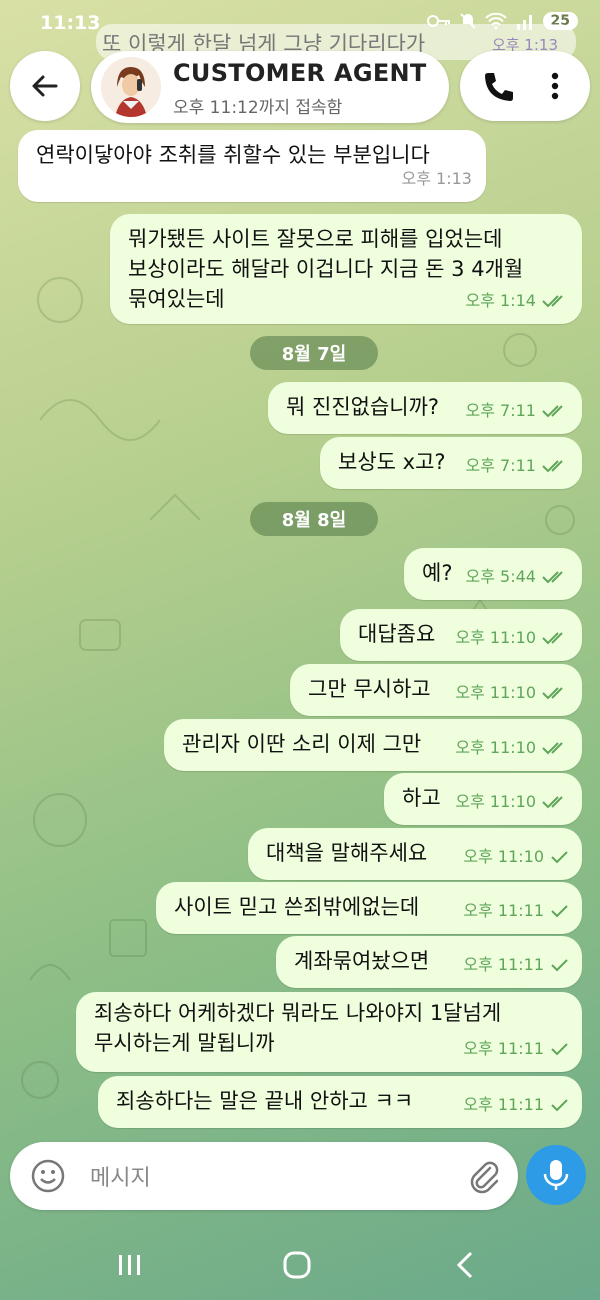 This screenshot has height=1300, width=600. I want to click on message-text: 뭐 진진없습니까?, so click(363, 407).